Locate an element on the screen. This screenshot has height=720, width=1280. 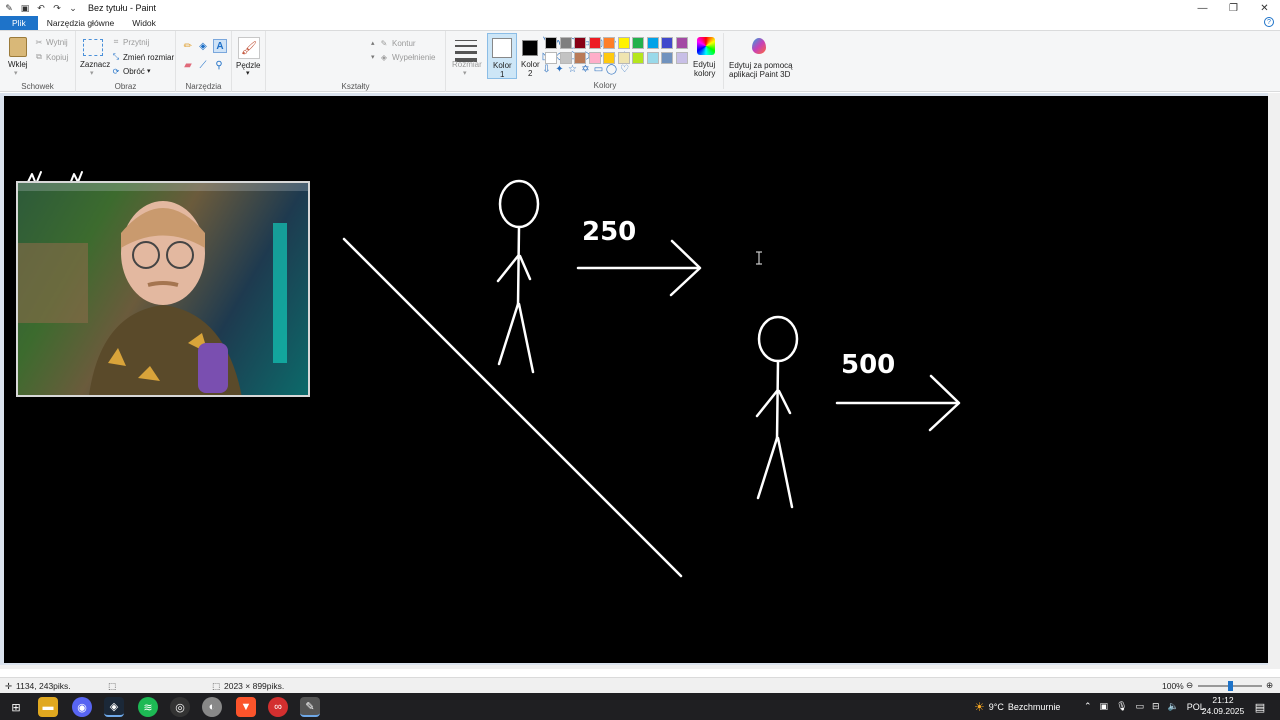
text-cursor-icon is located at coordinates (759, 258).